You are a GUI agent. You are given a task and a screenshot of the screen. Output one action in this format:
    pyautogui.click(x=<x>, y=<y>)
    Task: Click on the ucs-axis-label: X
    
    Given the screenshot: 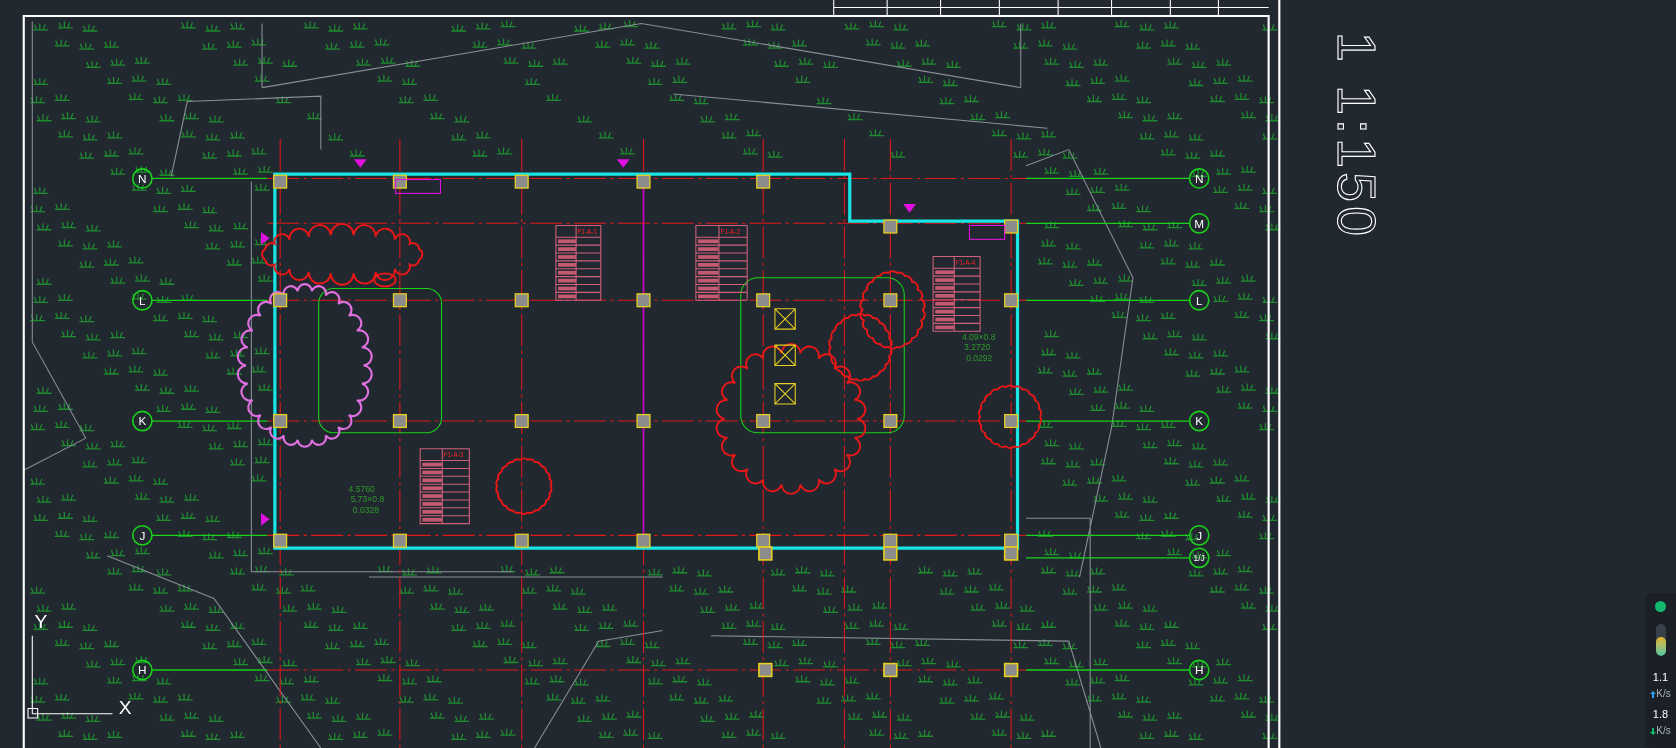 What is the action you would take?
    pyautogui.click(x=125, y=707)
    